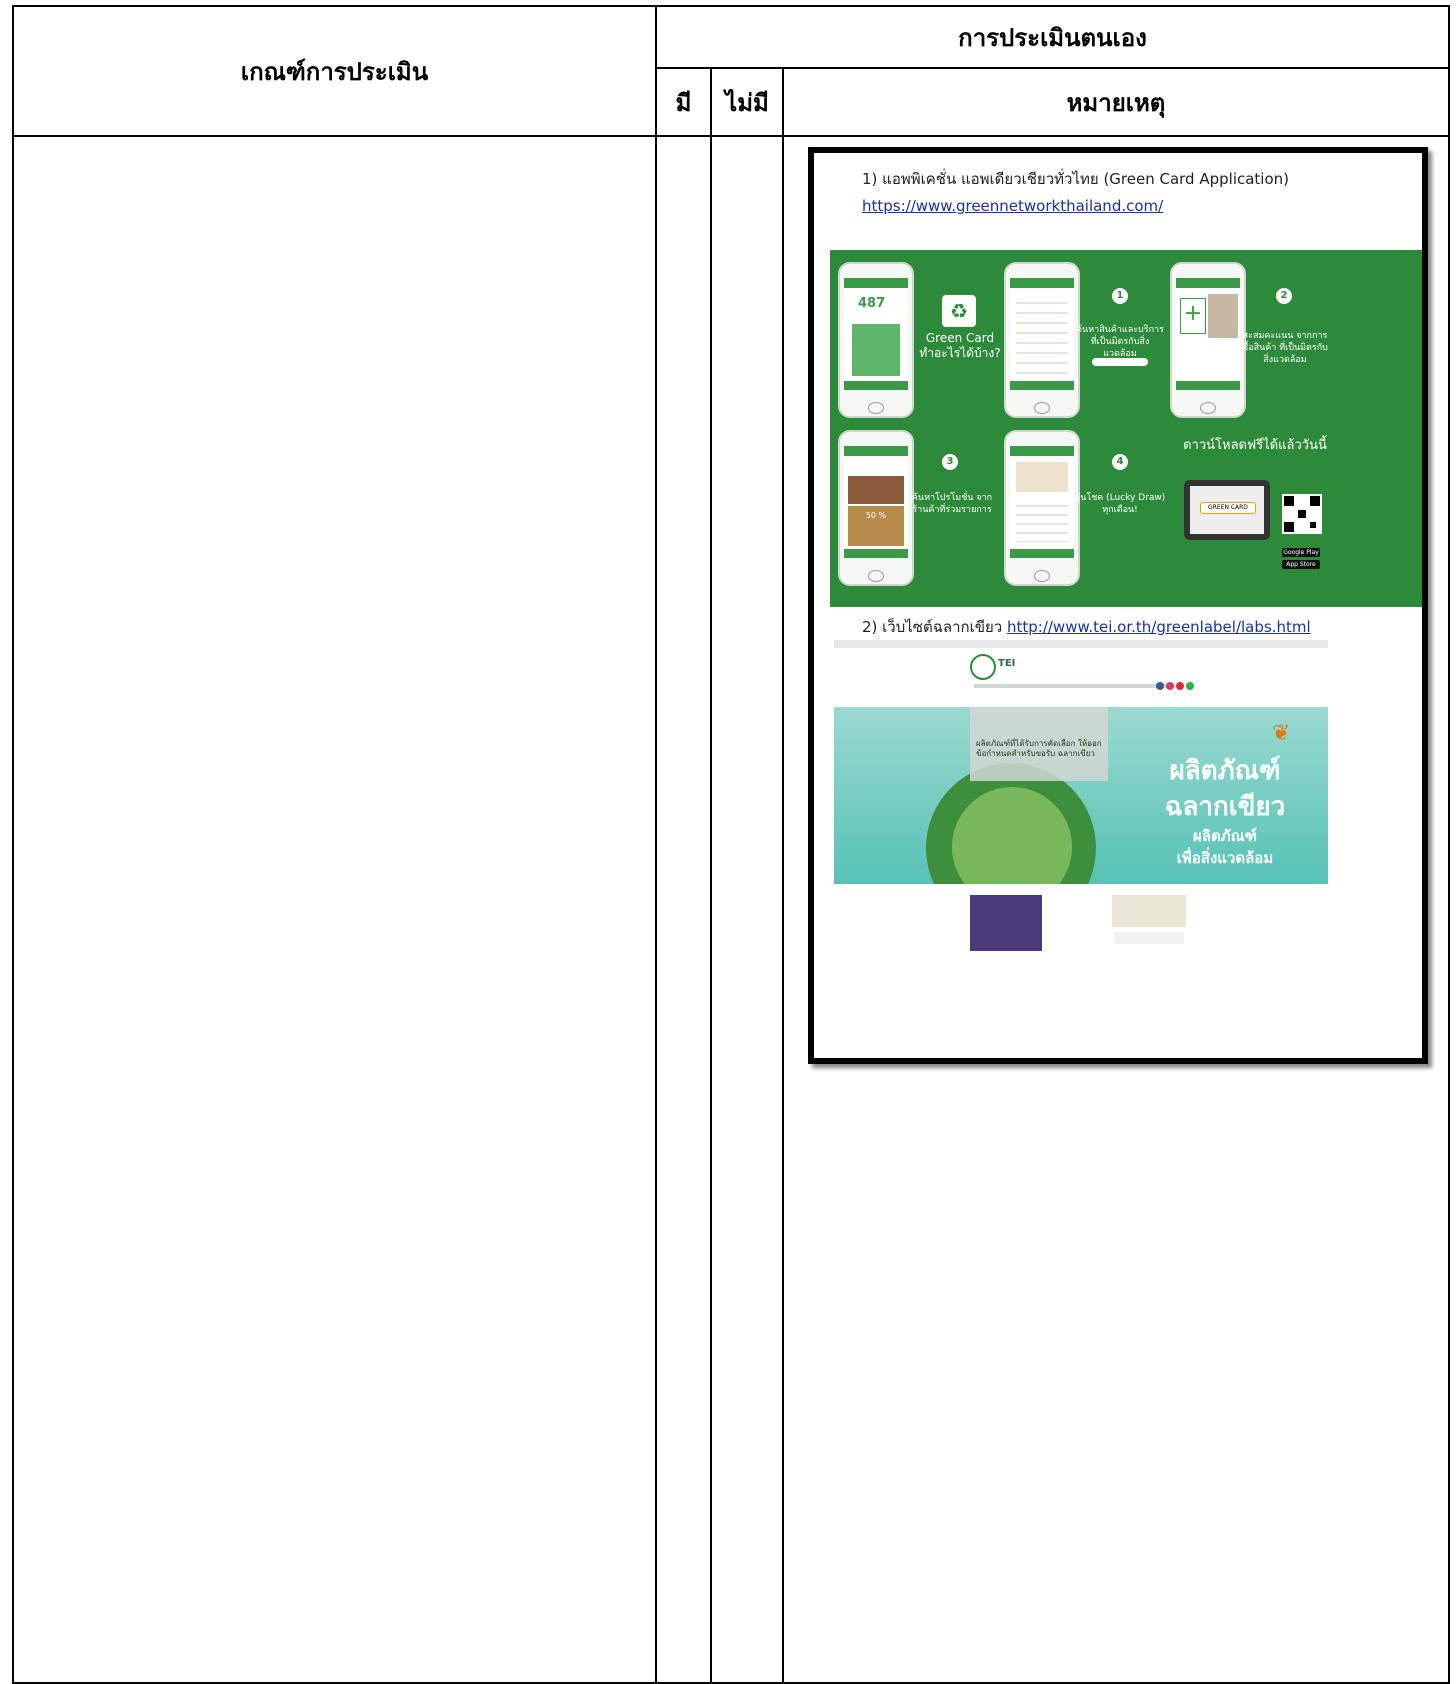 The height and width of the screenshot is (1684, 1456). What do you see at coordinates (334, 71) in the screenshot?
I see `header-criteria: เกณฑ์การประเมิน` at bounding box center [334, 71].